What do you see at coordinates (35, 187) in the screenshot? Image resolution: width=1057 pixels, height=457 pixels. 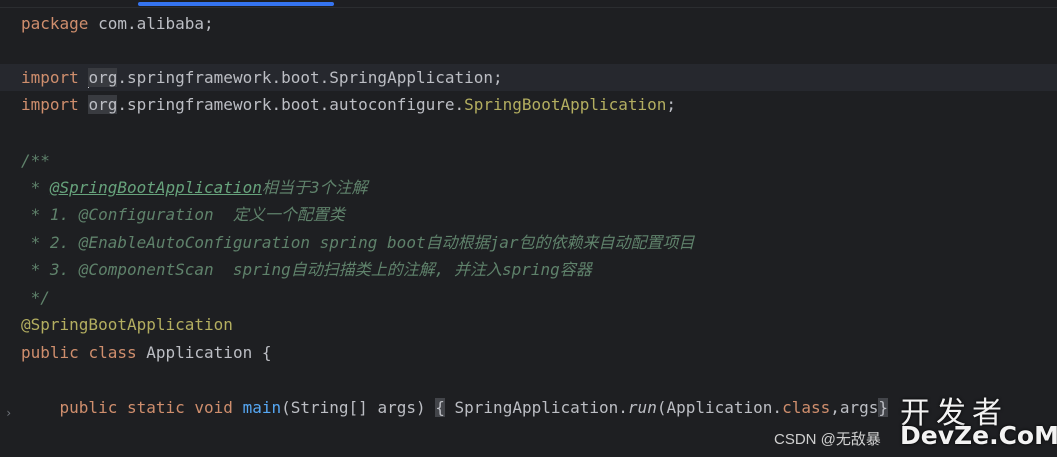 I see `comment-text: *` at bounding box center [35, 187].